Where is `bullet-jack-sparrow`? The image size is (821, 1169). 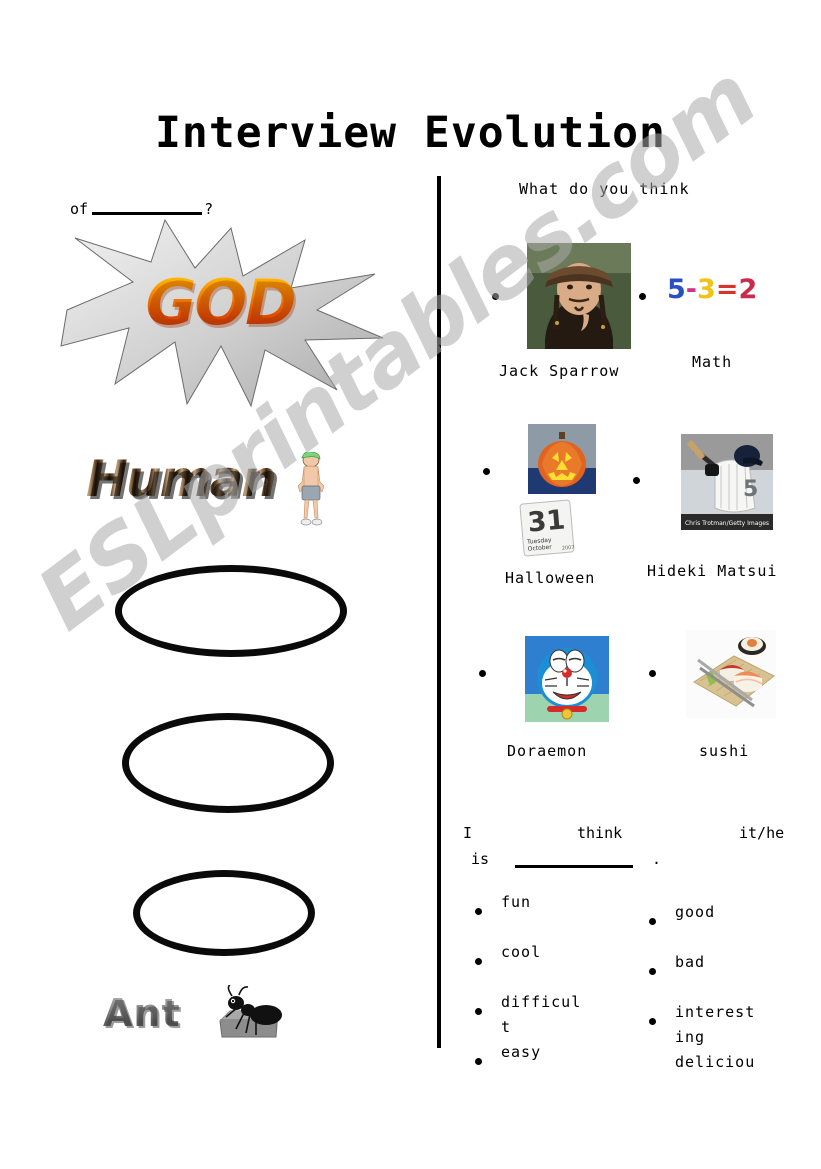 bullet-jack-sparrow is located at coordinates (495, 296).